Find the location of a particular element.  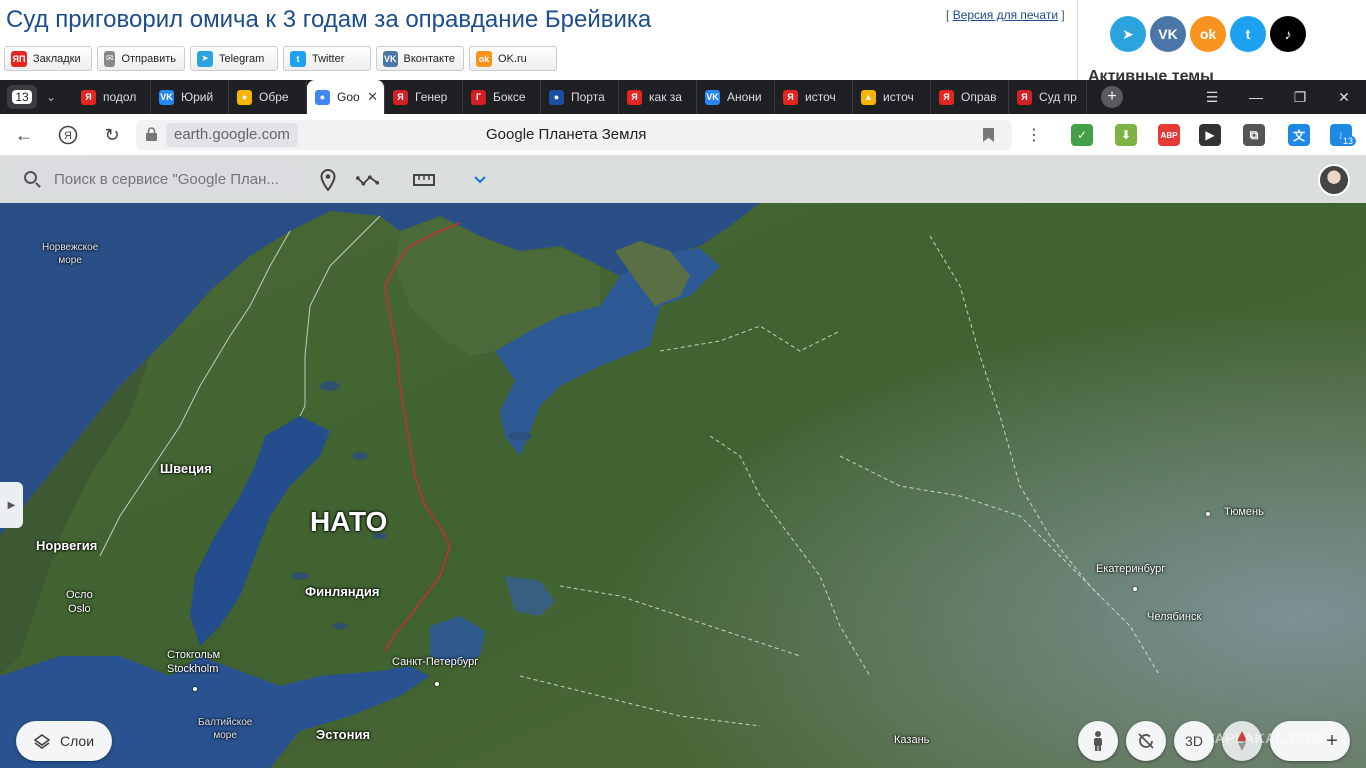

share-button-4: VK Вконтакте is located at coordinates (420, 58).